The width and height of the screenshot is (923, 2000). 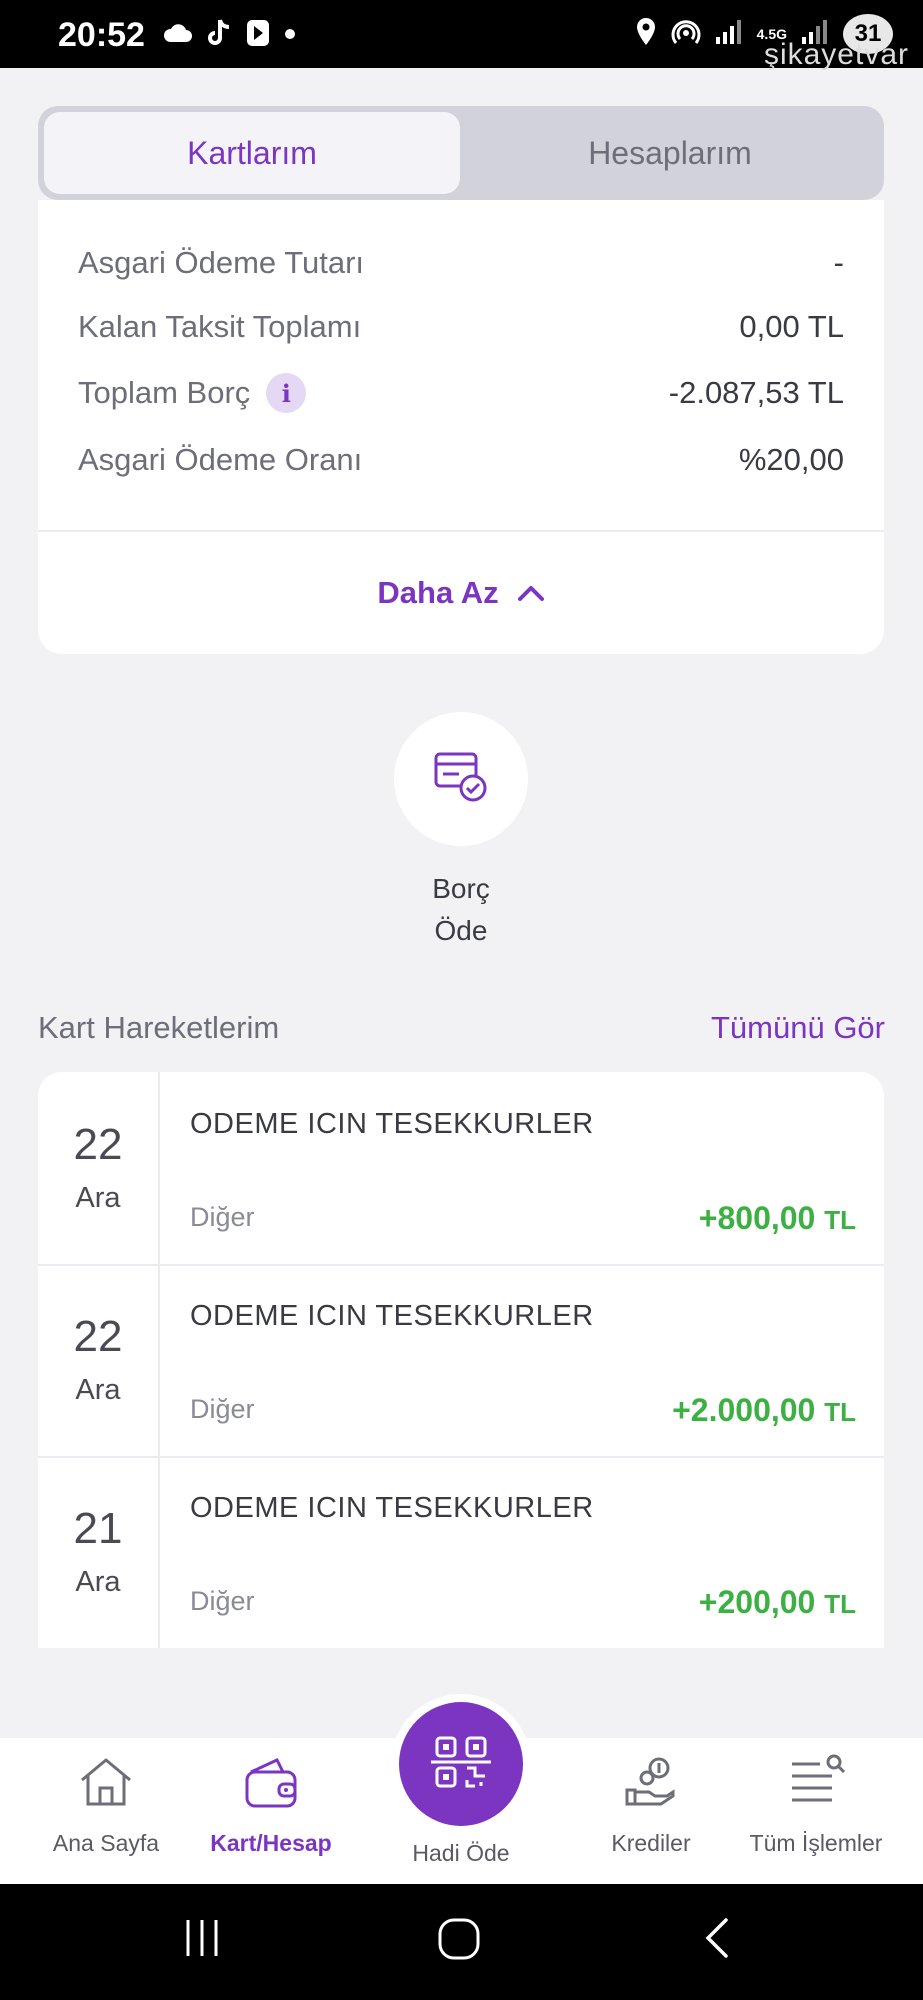 I want to click on show-less-label: Daha Az, so click(x=438, y=592).